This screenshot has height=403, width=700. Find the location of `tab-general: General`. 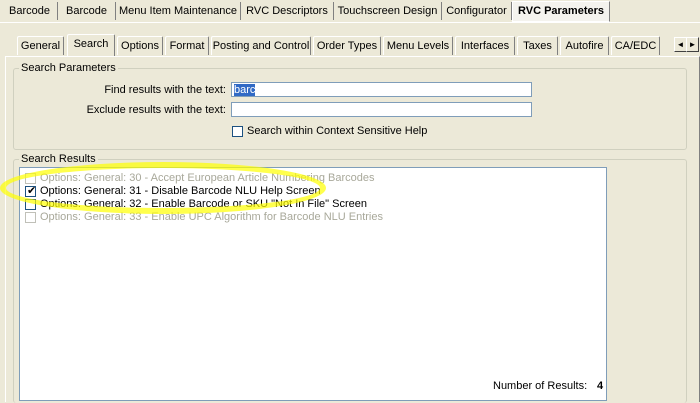

tab-general: General is located at coordinates (40, 45).